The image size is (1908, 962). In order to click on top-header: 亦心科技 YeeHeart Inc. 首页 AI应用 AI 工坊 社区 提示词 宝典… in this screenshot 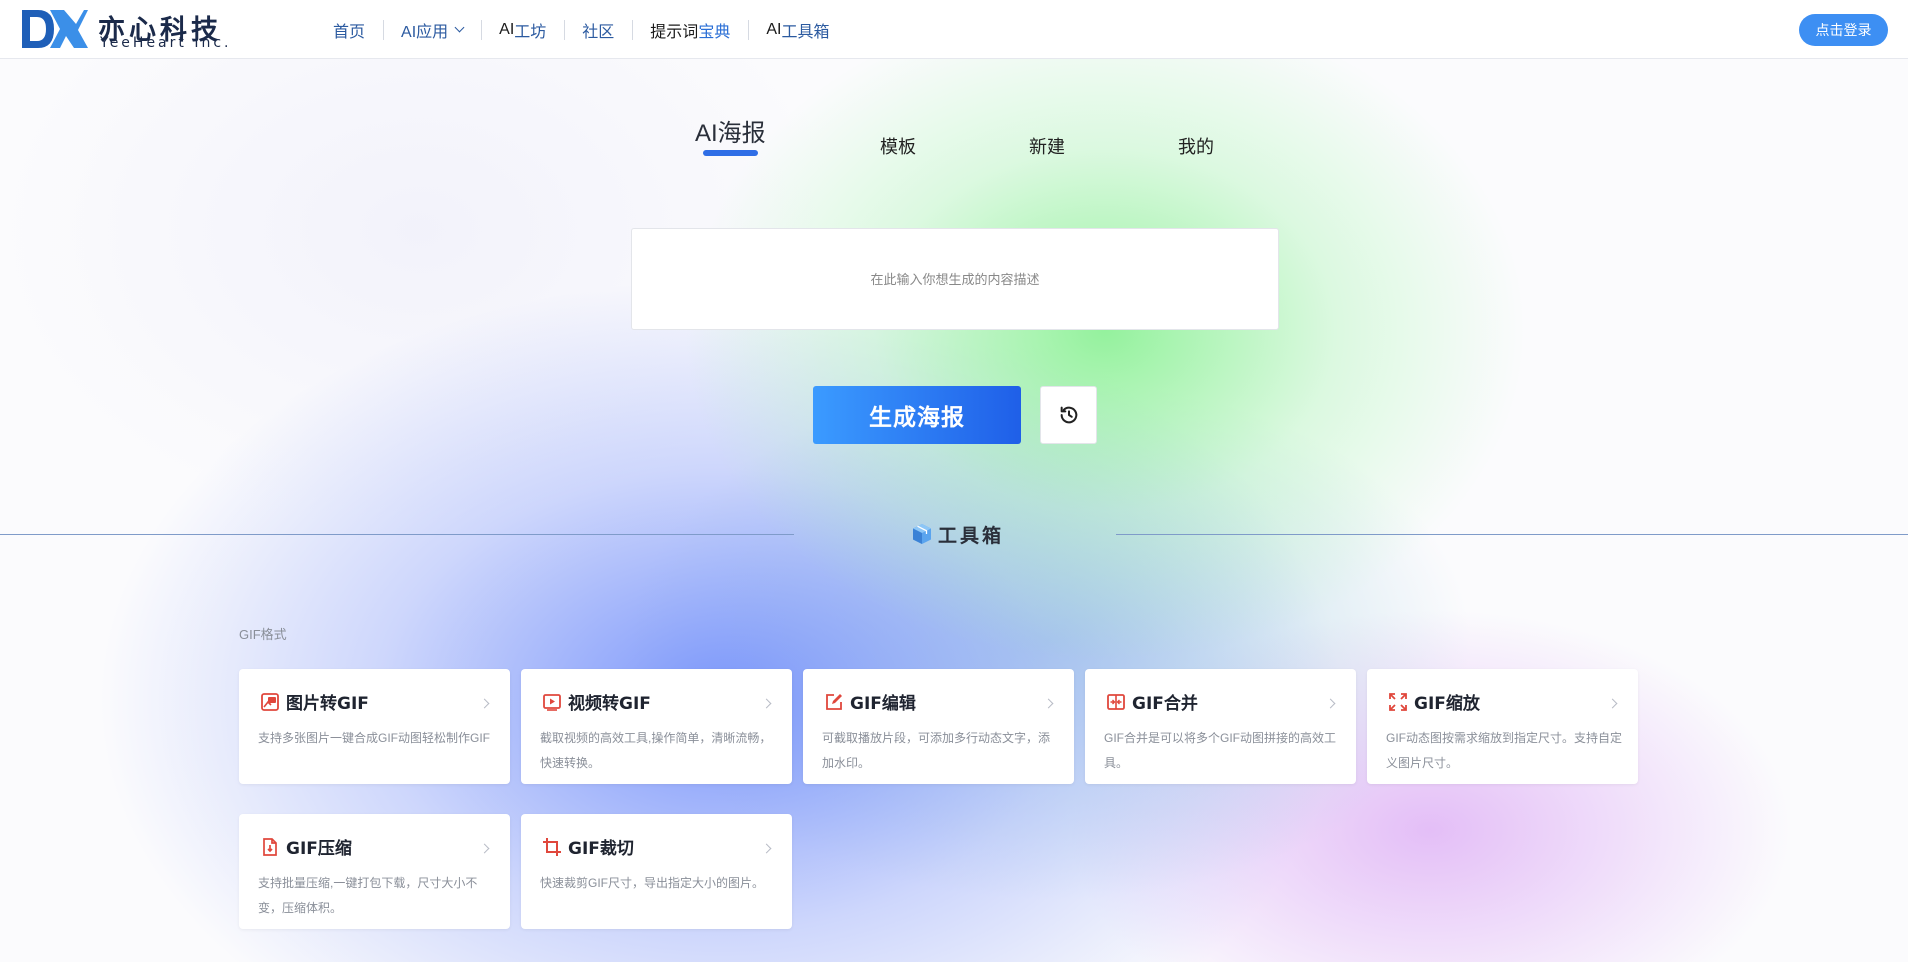, I will do `click(954, 29)`.